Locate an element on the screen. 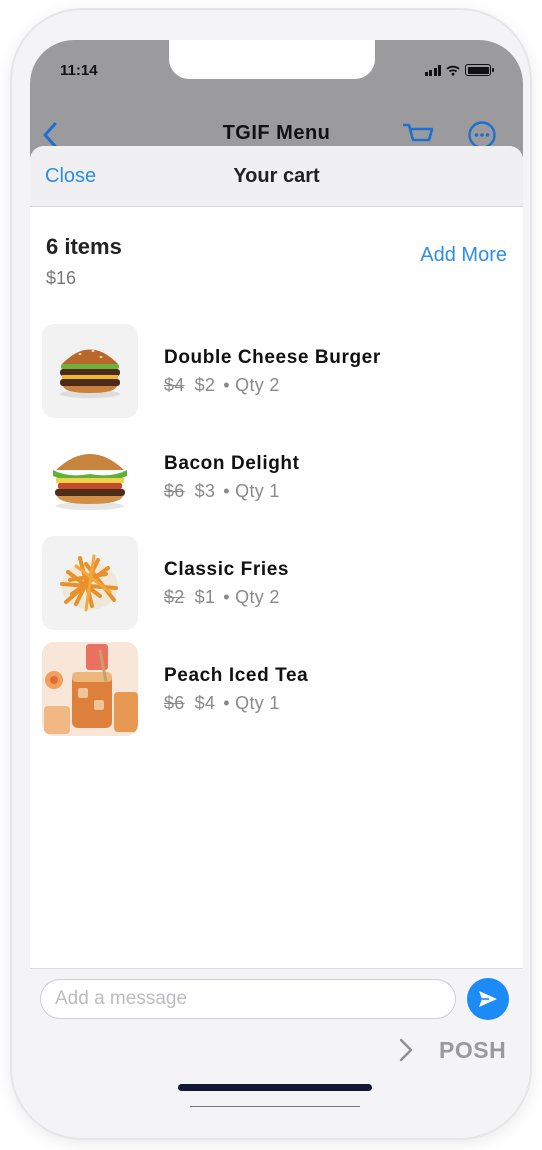 This screenshot has width=542, height=1150. price-line: $2 $1 • Qty 2 is located at coordinates (226, 597).